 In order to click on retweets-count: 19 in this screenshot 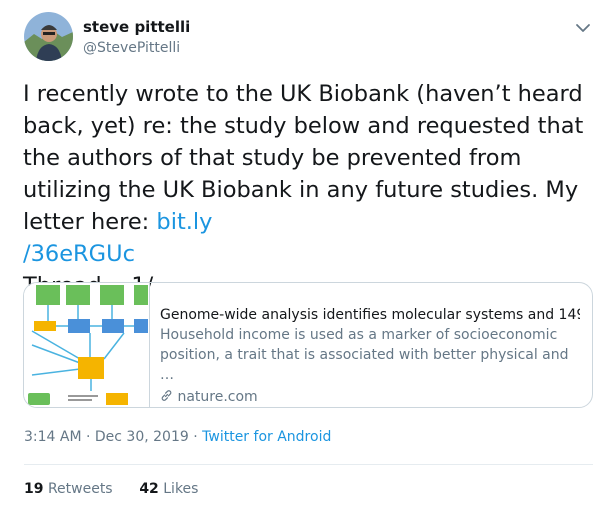, I will do `click(34, 489)`.